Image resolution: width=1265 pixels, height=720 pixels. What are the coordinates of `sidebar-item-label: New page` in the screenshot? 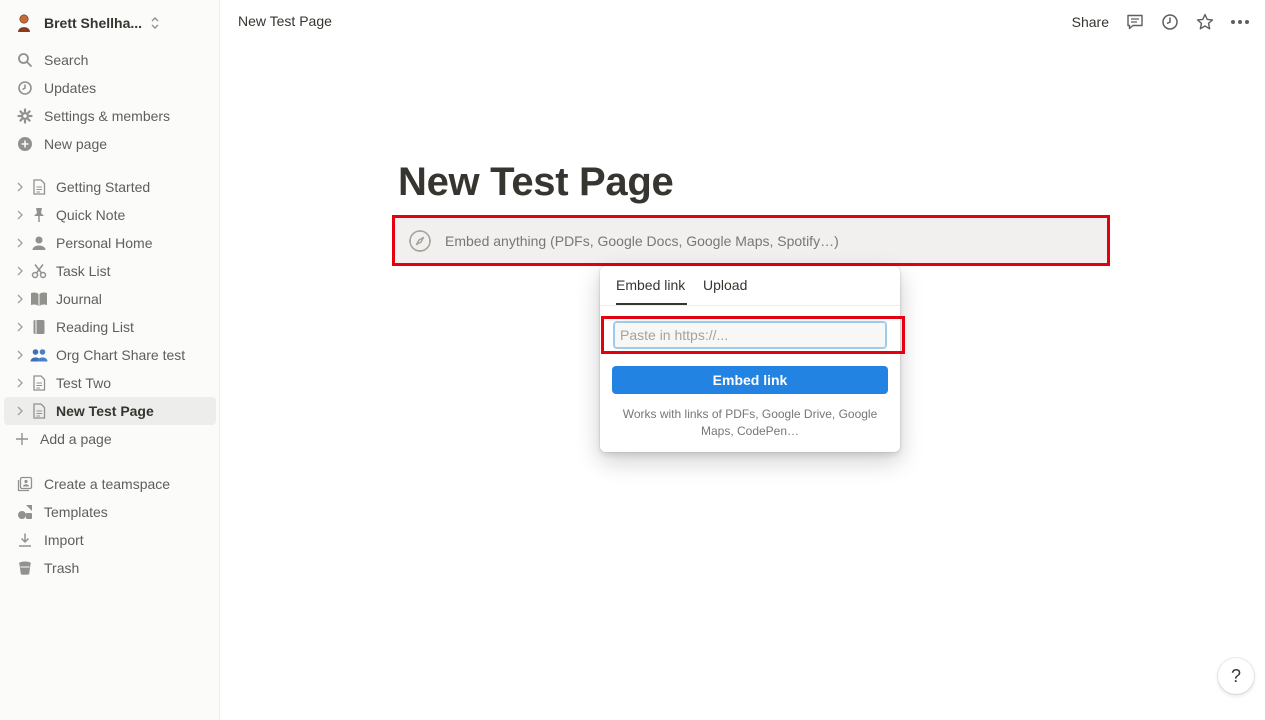 It's located at (76, 144).